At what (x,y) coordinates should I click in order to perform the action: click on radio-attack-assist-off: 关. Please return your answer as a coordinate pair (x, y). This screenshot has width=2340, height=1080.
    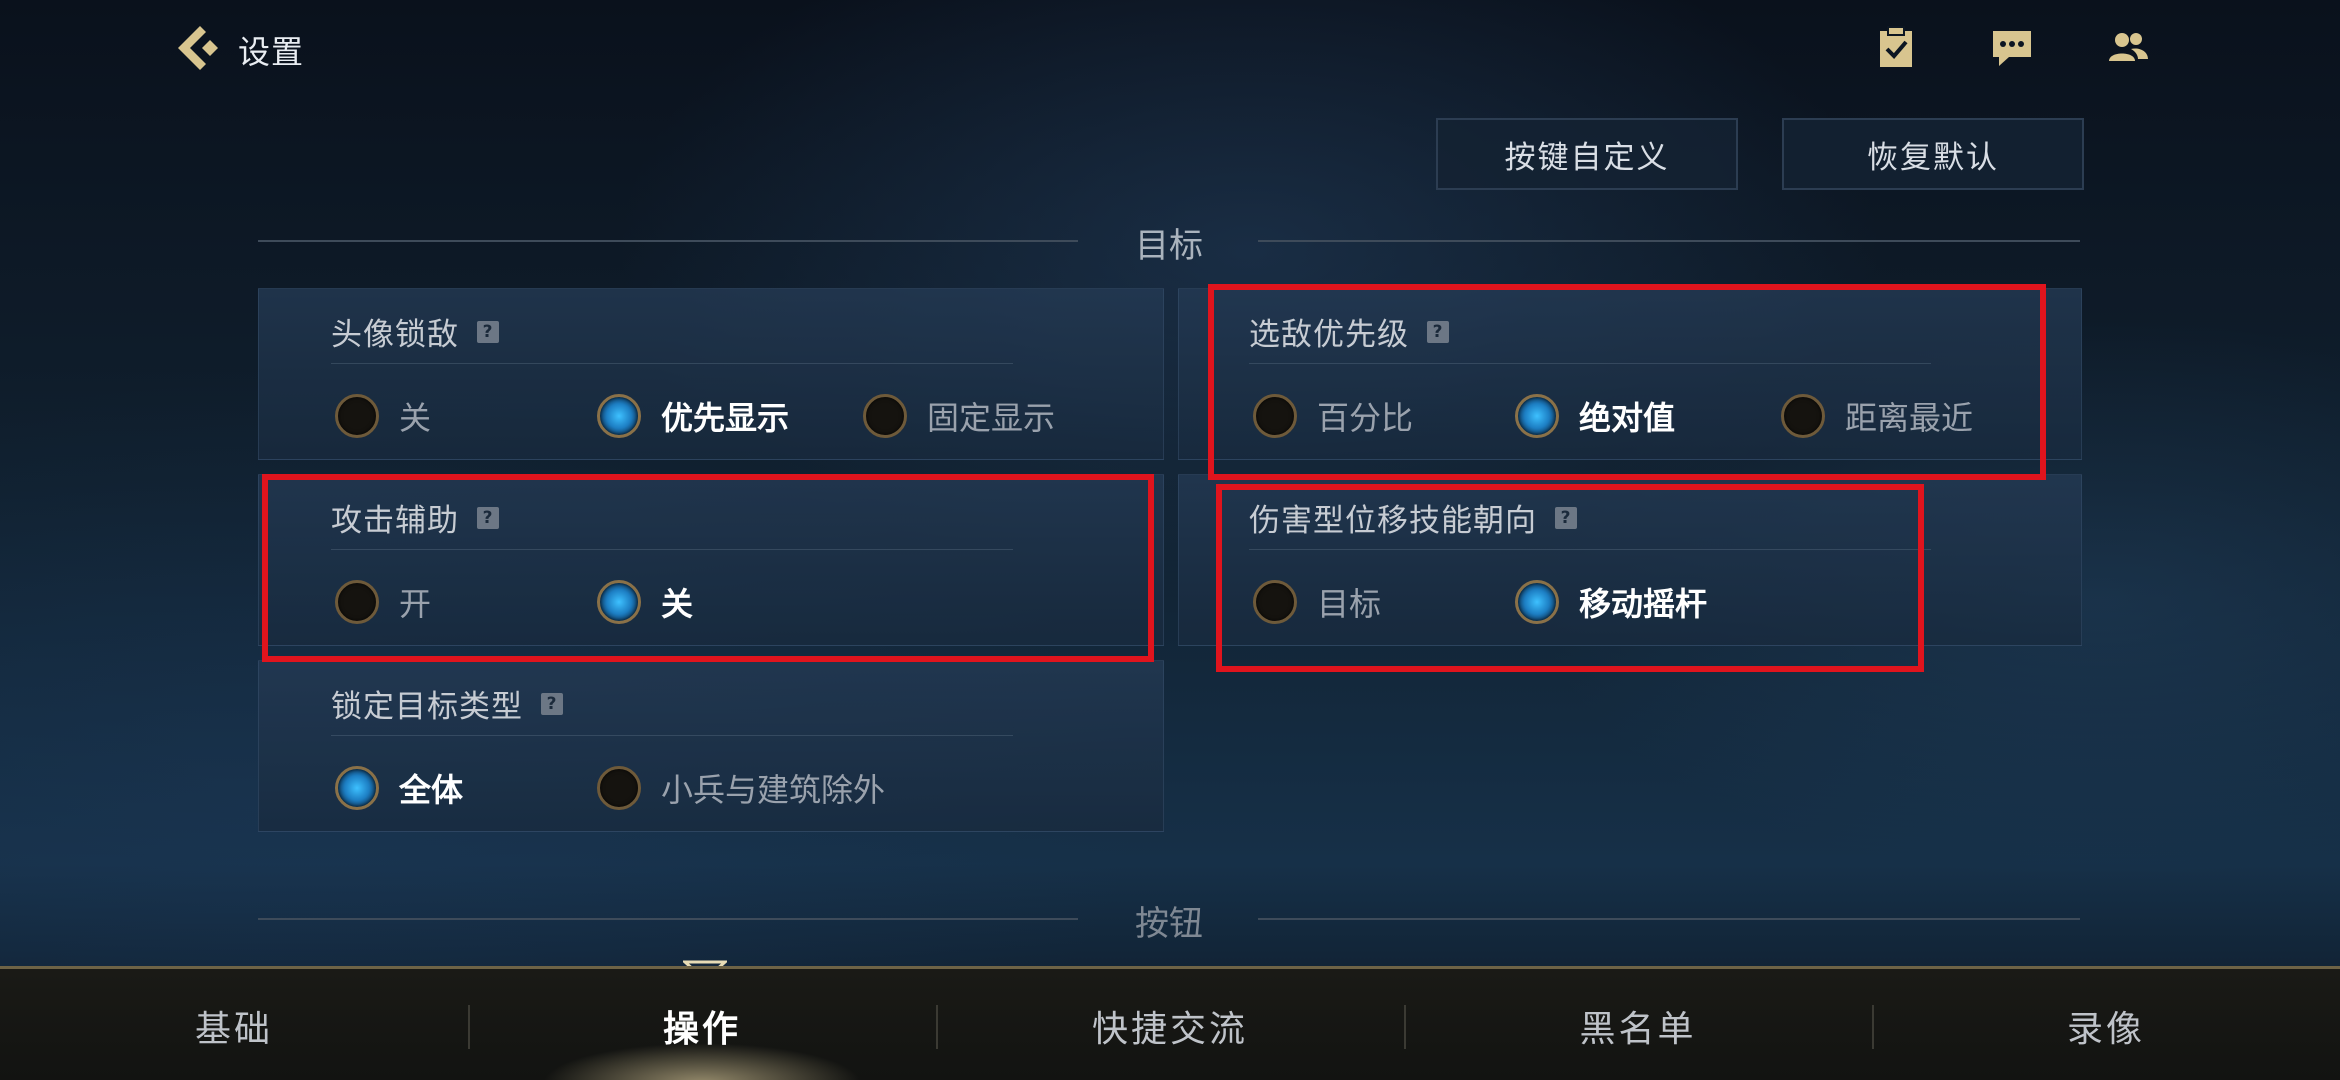
    Looking at the image, I should click on (645, 602).